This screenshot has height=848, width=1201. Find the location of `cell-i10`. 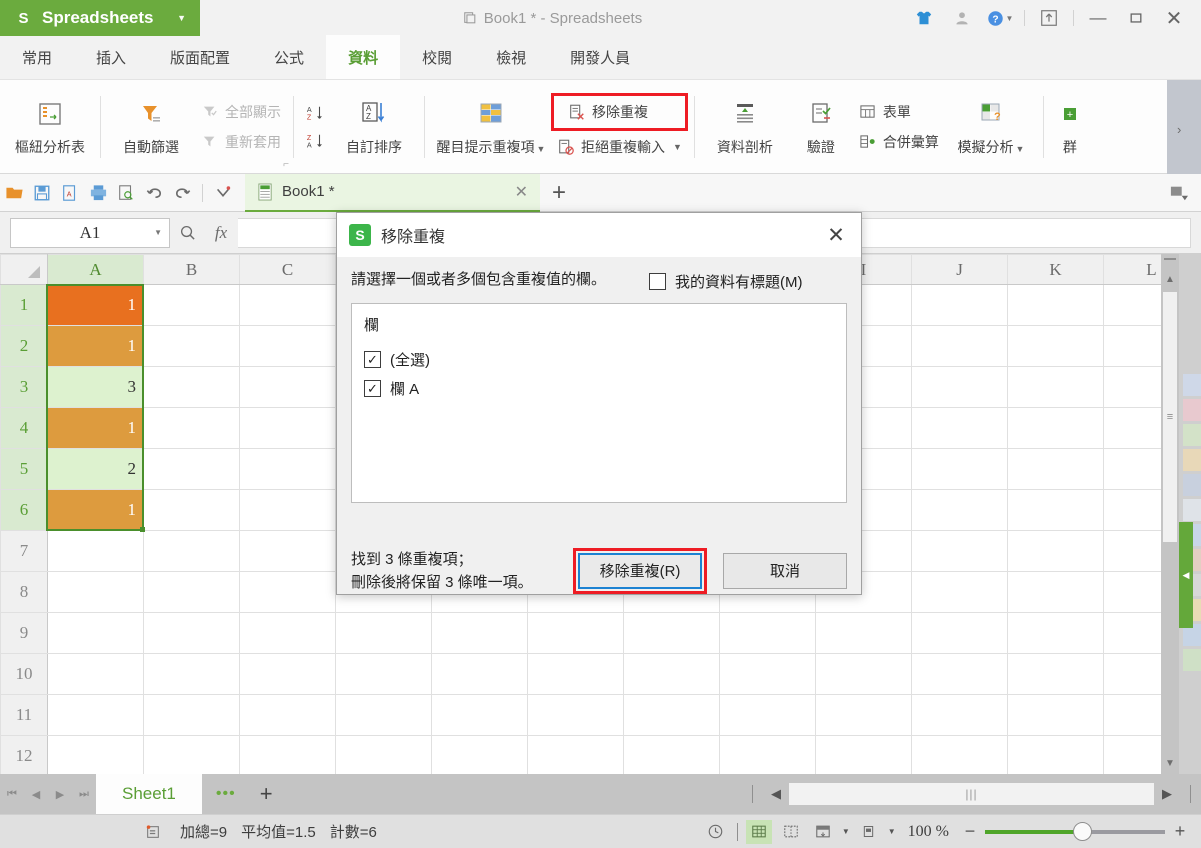

cell-i10 is located at coordinates (863, 674).